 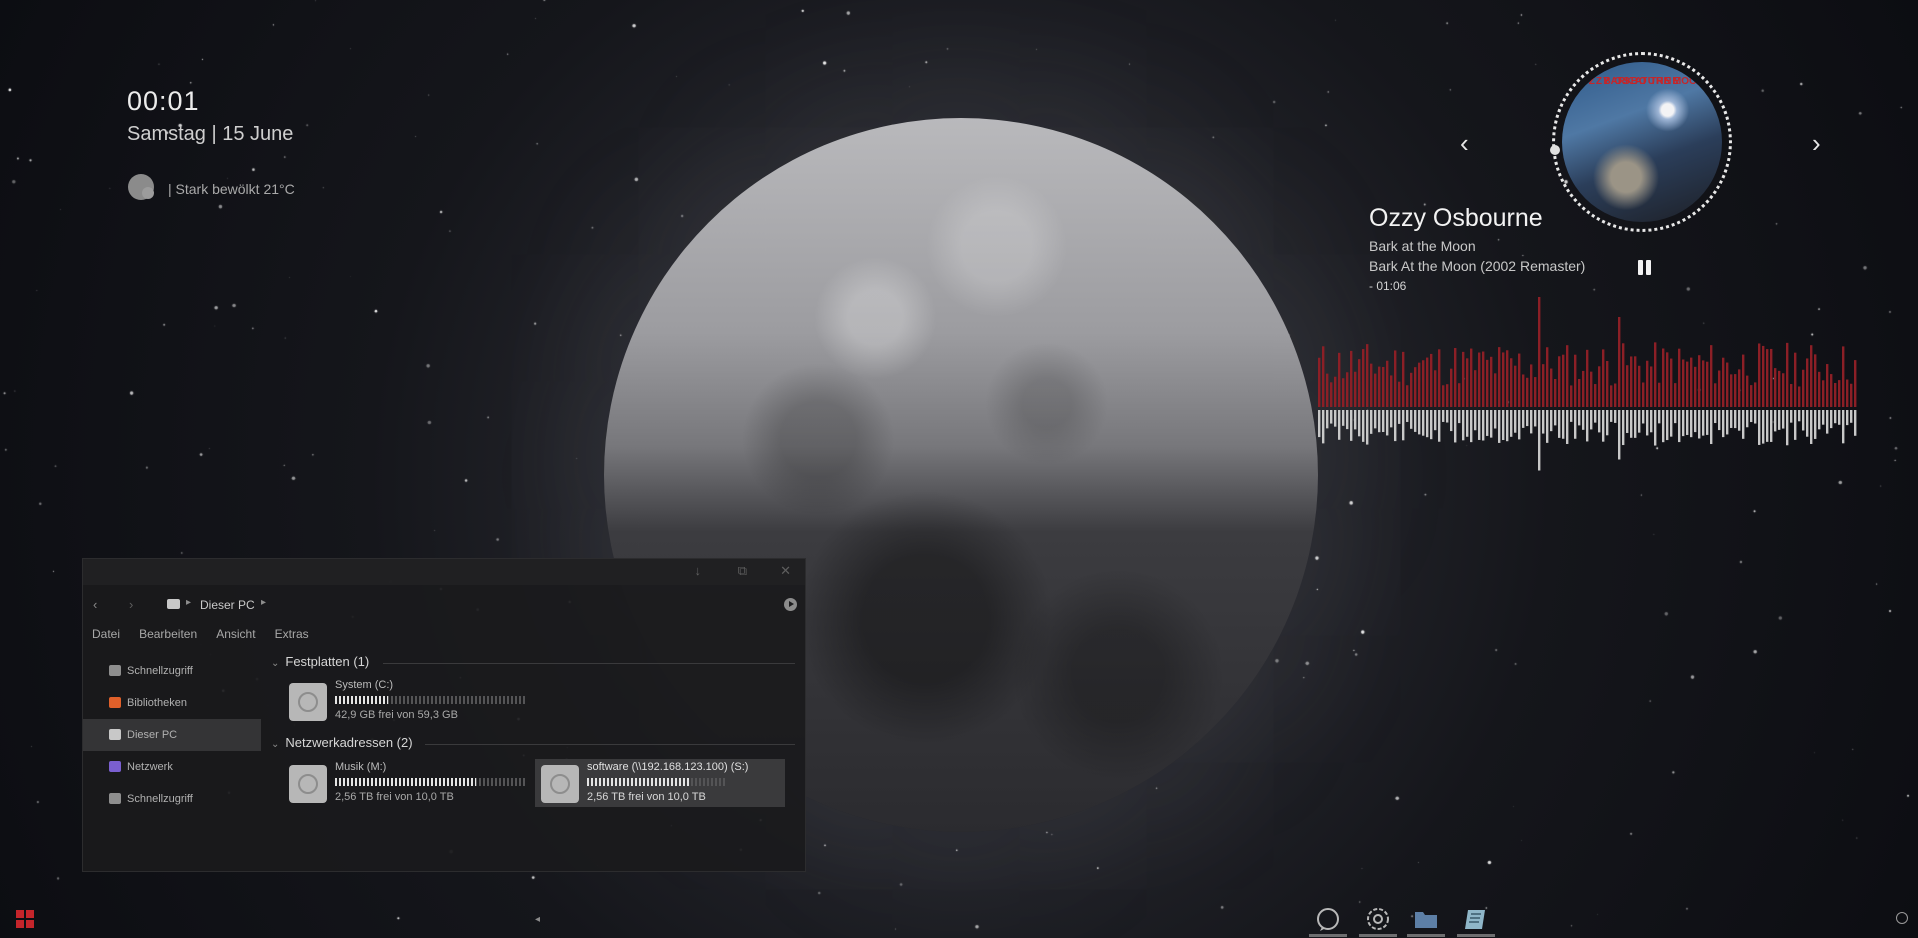 What do you see at coordinates (413, 701) in the screenshot?
I see `drive-system-c: System (C:) 42,9 GB frei von 59,3 GB` at bounding box center [413, 701].